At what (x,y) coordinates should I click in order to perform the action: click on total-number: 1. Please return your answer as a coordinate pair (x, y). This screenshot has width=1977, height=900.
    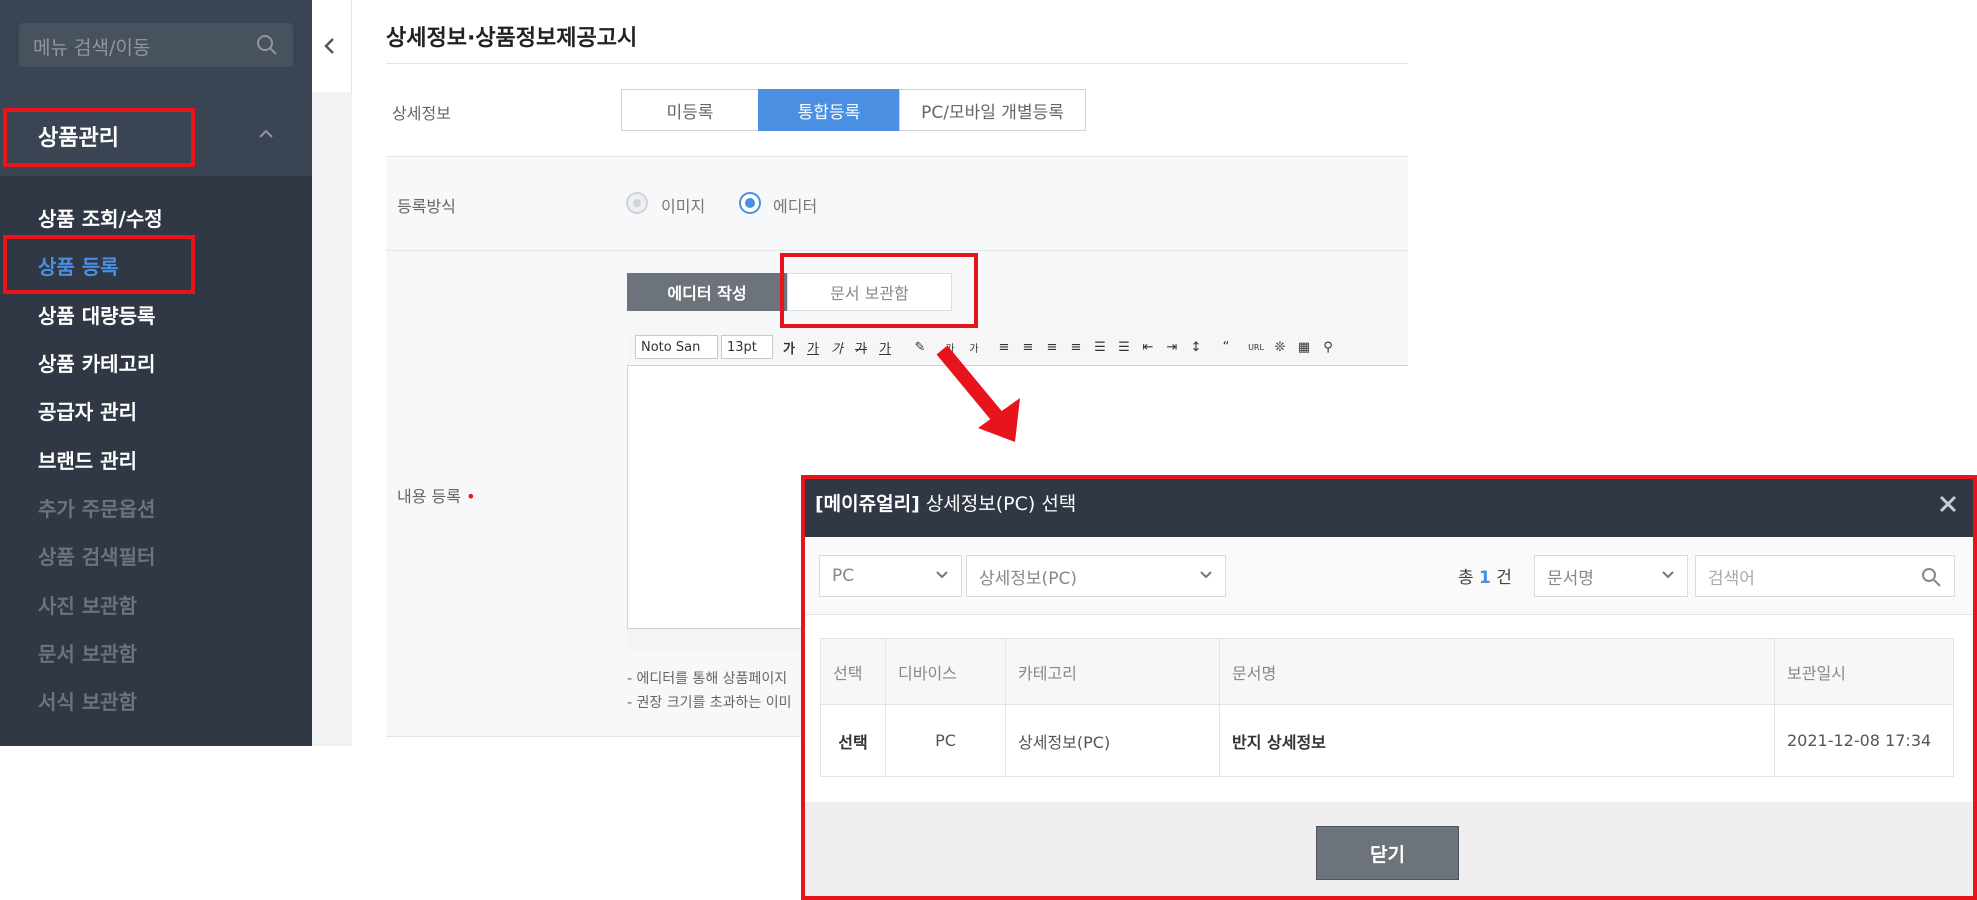
    Looking at the image, I should click on (1485, 578).